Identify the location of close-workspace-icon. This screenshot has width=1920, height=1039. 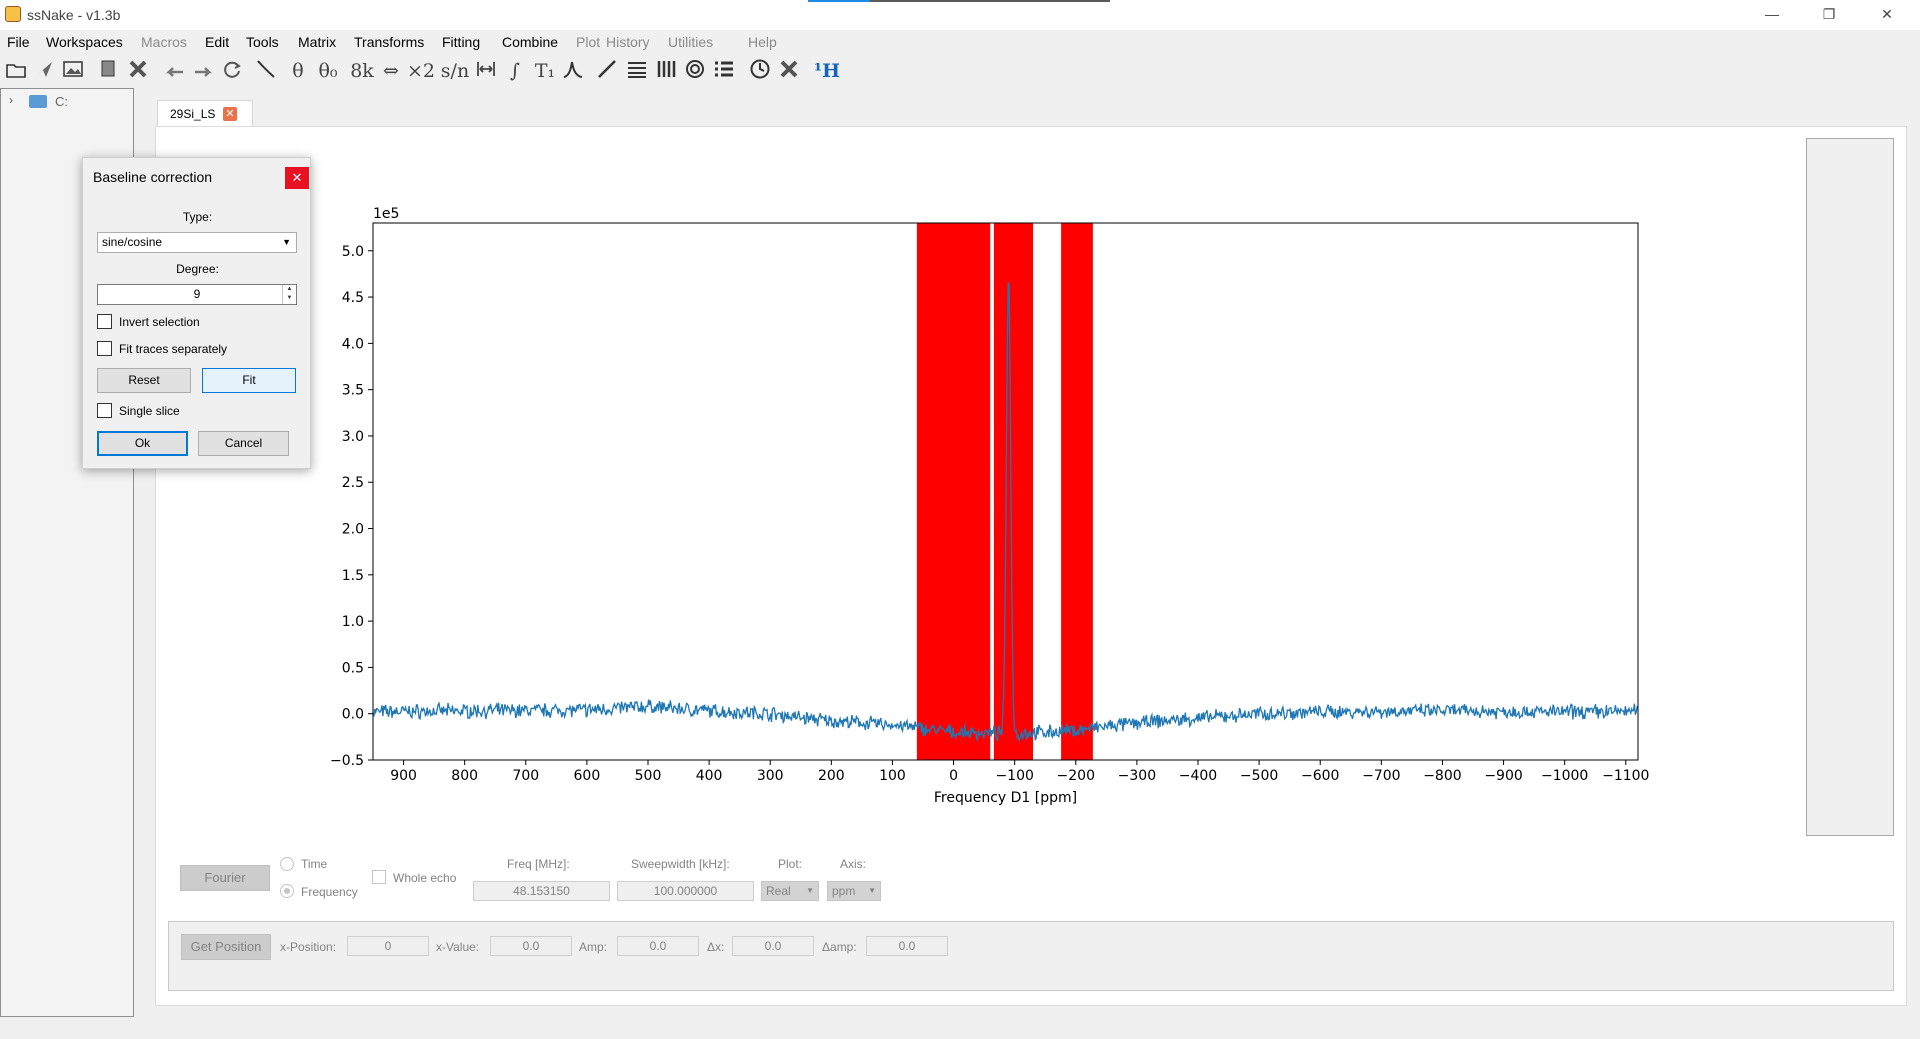
(138, 71).